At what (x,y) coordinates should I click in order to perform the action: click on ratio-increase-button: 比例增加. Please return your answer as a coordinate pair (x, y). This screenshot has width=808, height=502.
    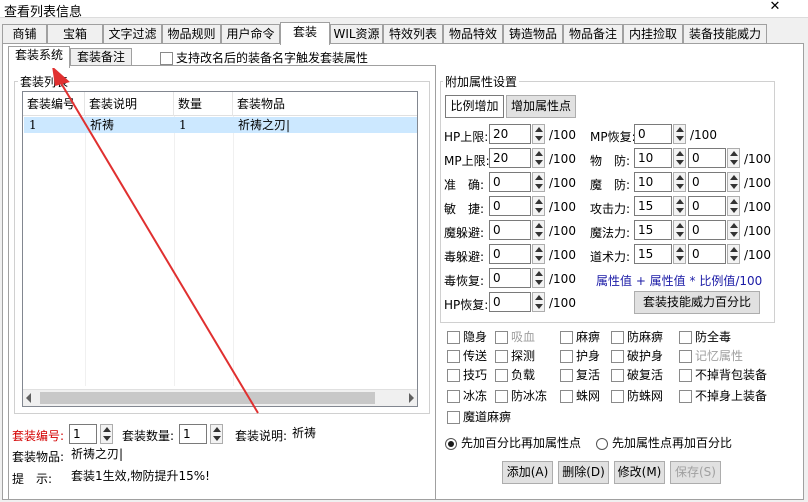
    Looking at the image, I should click on (474, 106).